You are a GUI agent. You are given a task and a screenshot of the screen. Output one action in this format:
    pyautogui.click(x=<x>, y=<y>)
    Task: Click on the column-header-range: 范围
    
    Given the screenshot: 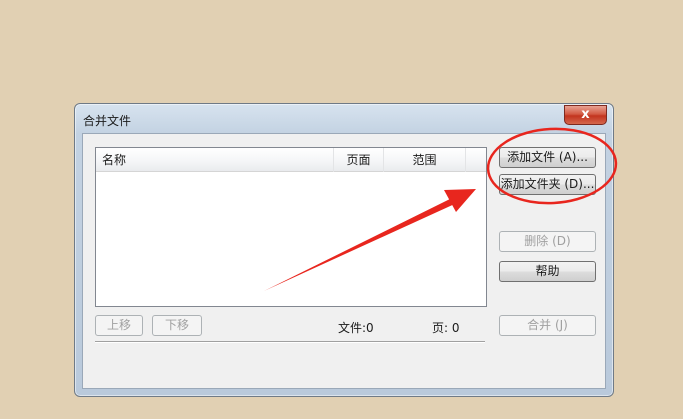 What is the action you would take?
    pyautogui.click(x=425, y=160)
    